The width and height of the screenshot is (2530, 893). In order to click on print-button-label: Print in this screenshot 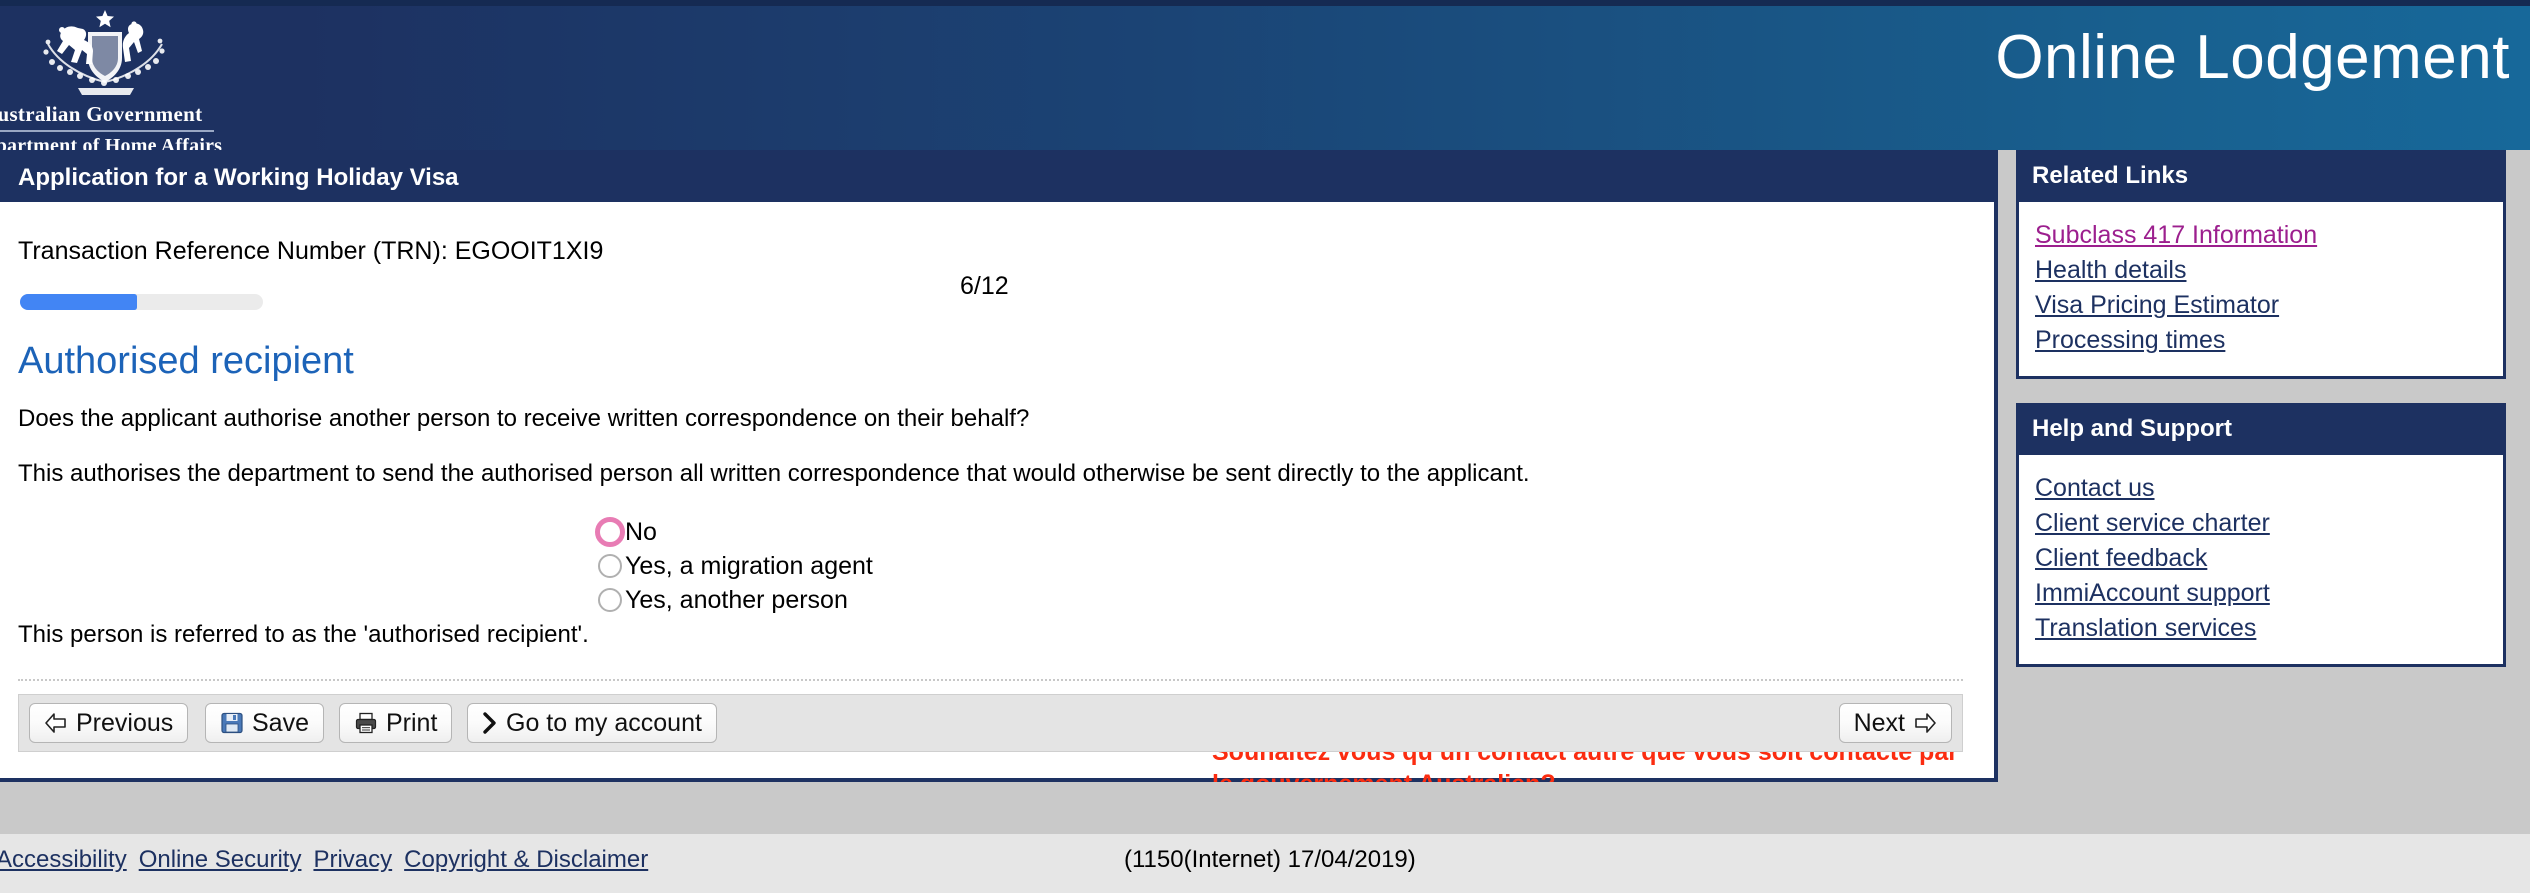, I will do `click(412, 722)`.